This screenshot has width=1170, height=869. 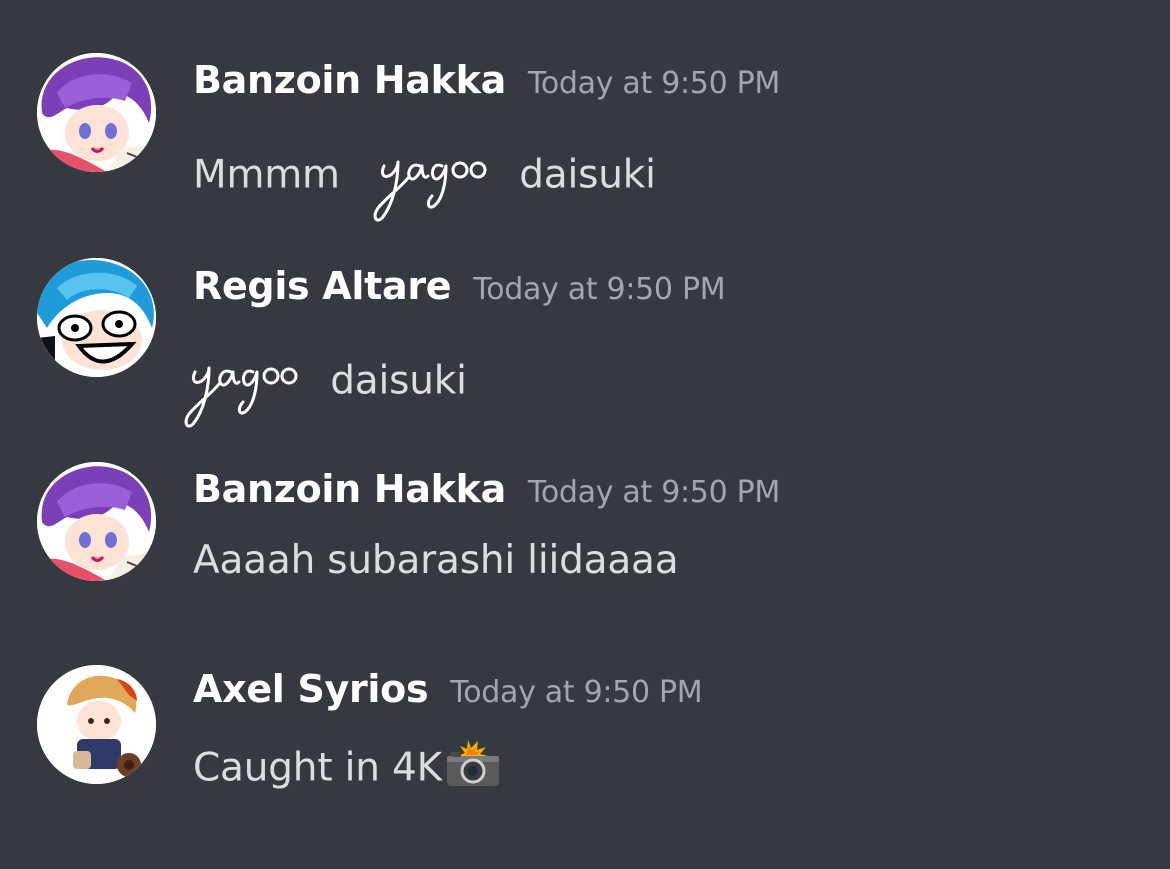 I want to click on message-content: Caught in 4K, so click(x=347, y=768).